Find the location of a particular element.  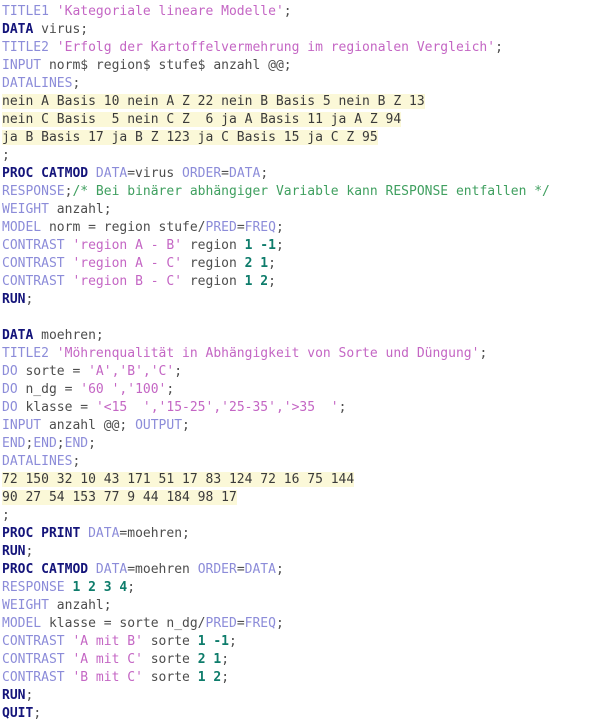

code-token-str: 'A mit B' is located at coordinates (107, 641).